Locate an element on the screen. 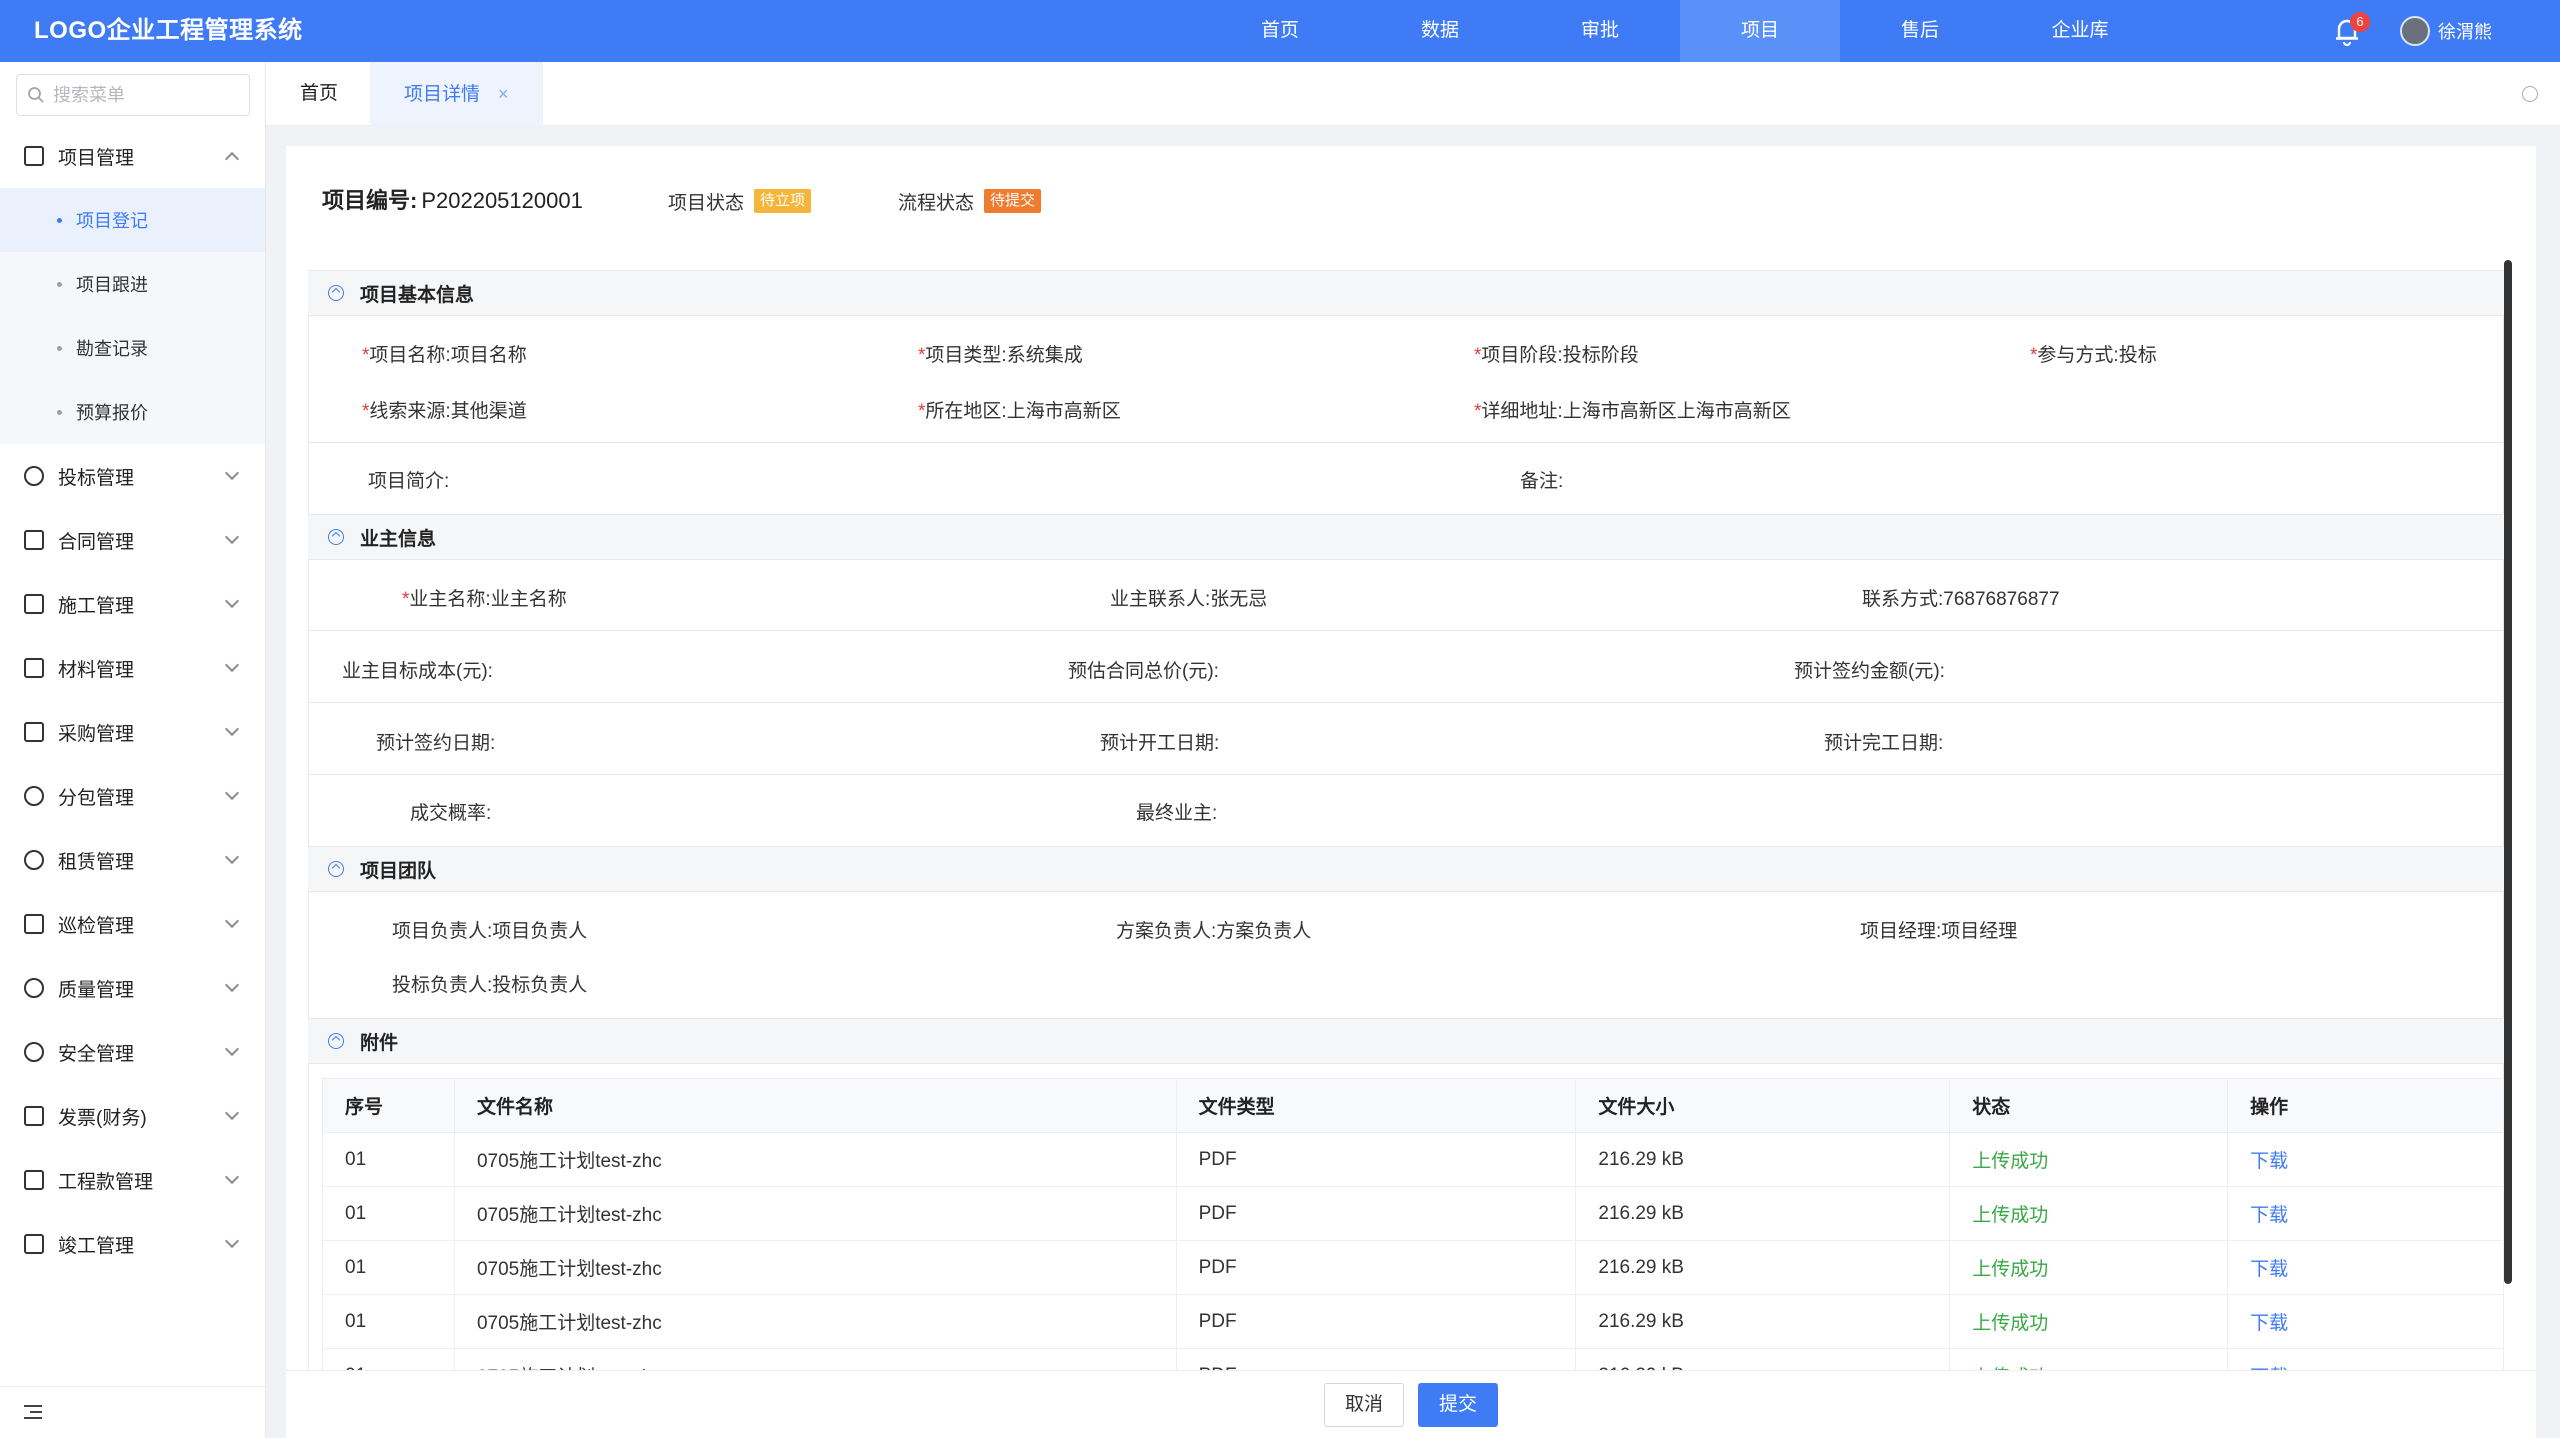 The width and height of the screenshot is (2560, 1438). field-address: *详细地址:上海市高新区上海市高新区 is located at coordinates (1632, 411).